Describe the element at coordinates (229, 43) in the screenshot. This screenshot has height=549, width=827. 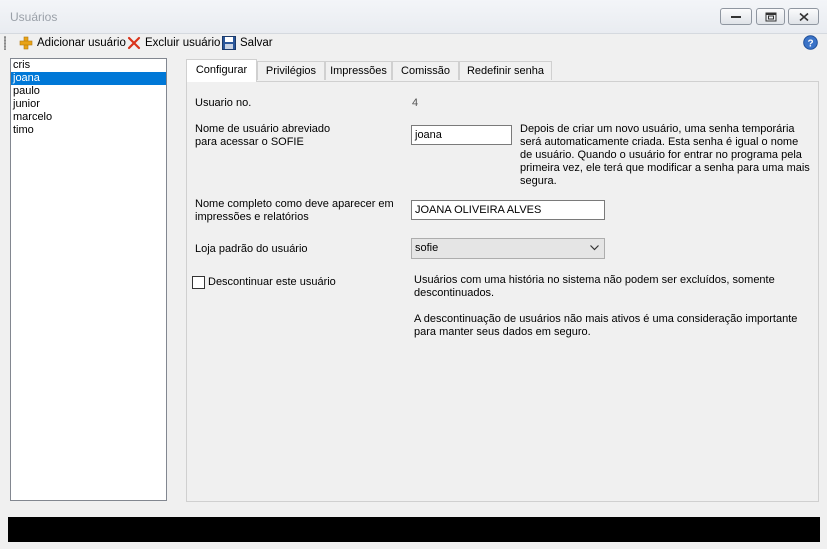
I see `floppy-disk-icon` at that location.